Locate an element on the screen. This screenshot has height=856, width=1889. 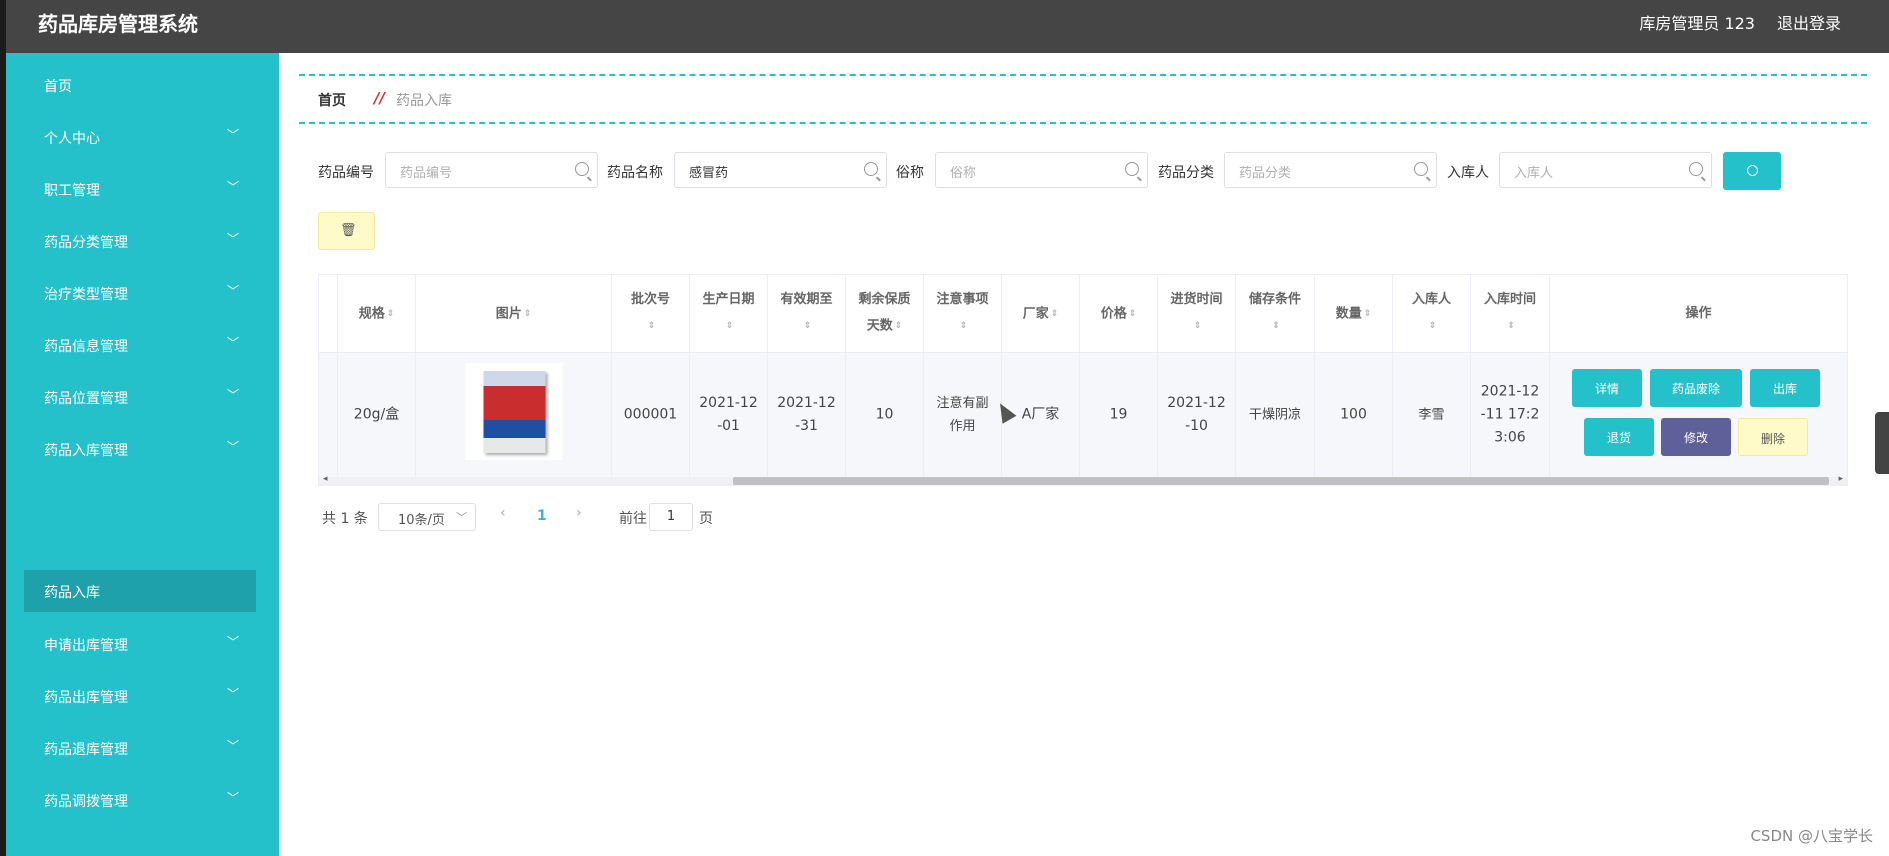
table-header-purchase-time: 进货时间 ⇕ is located at coordinates (1197, 314).